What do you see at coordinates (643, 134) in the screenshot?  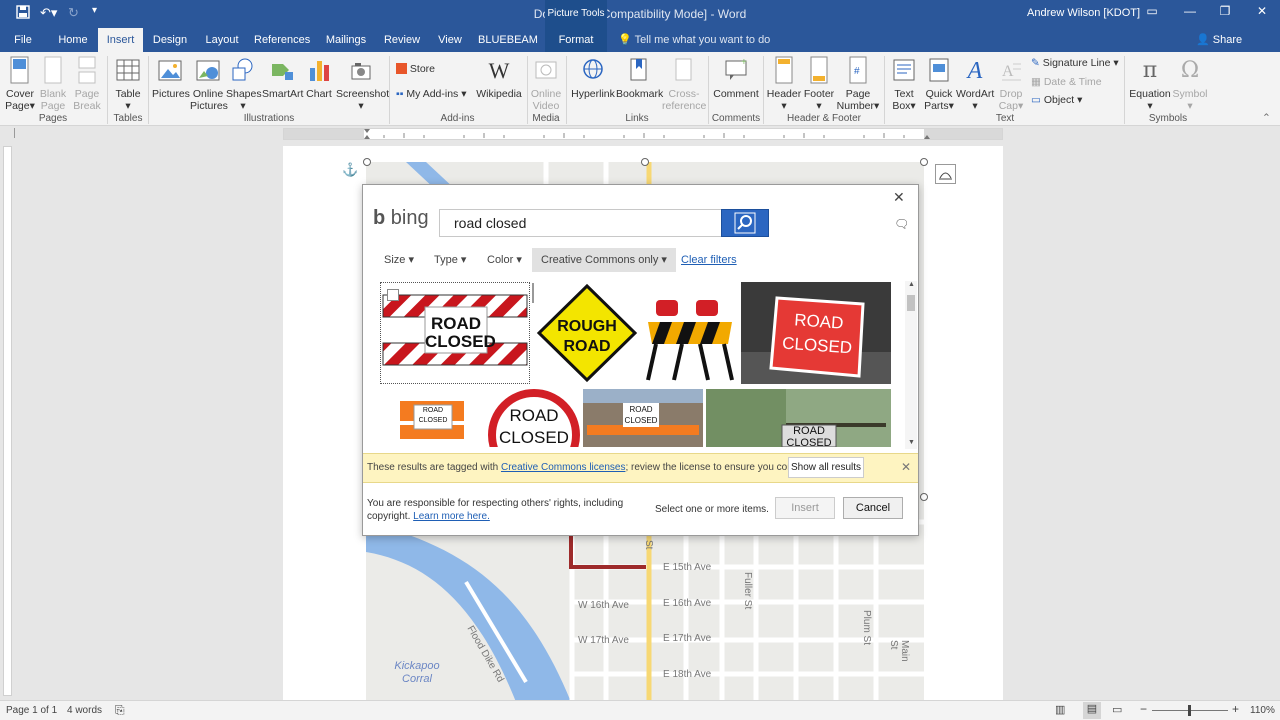 I see `horizontal-ruler` at bounding box center [643, 134].